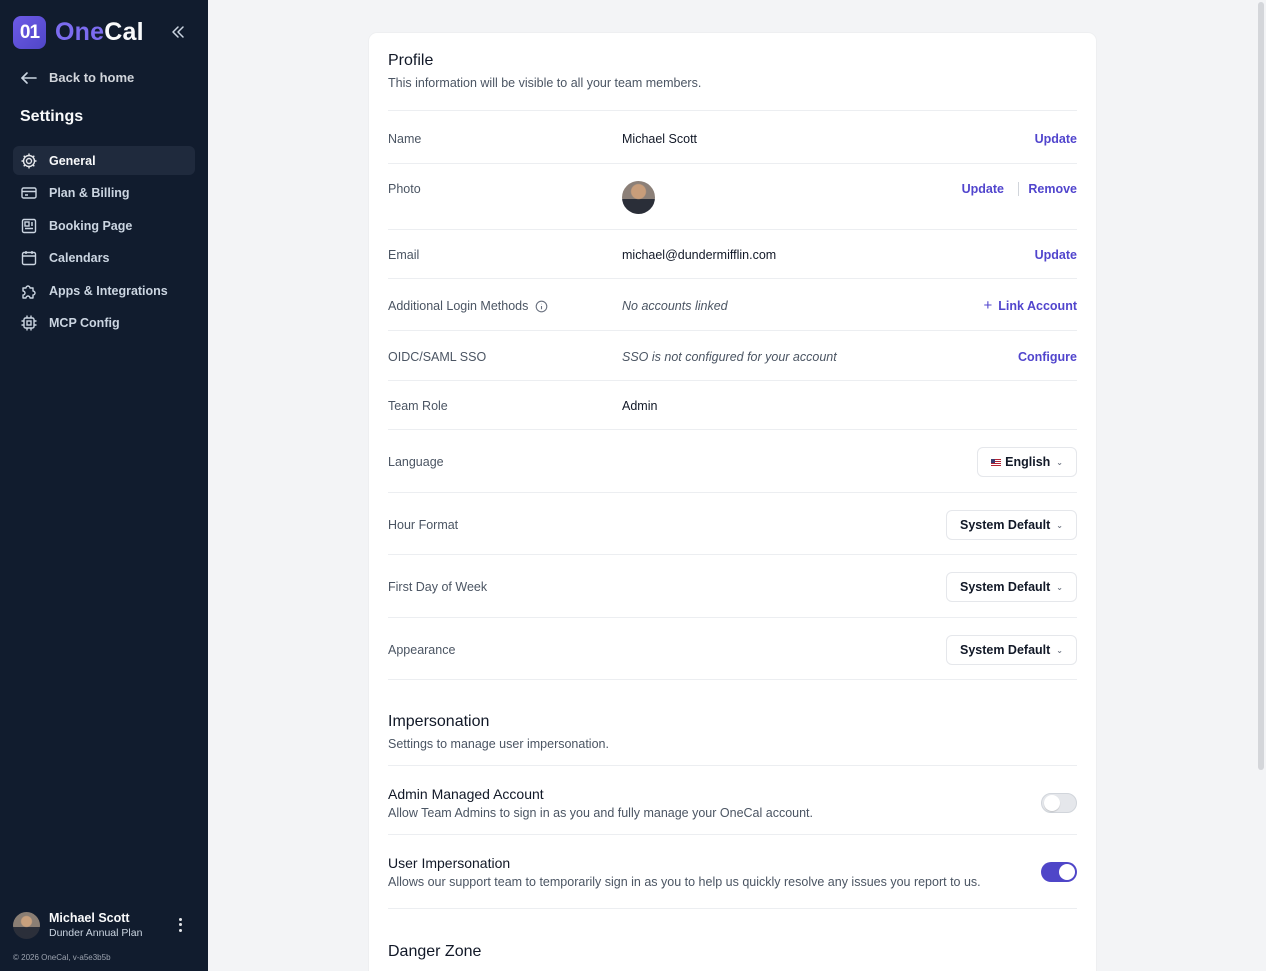 This screenshot has height=971, width=1266. Describe the element at coordinates (405, 139) in the screenshot. I see `name-label: Name` at that location.